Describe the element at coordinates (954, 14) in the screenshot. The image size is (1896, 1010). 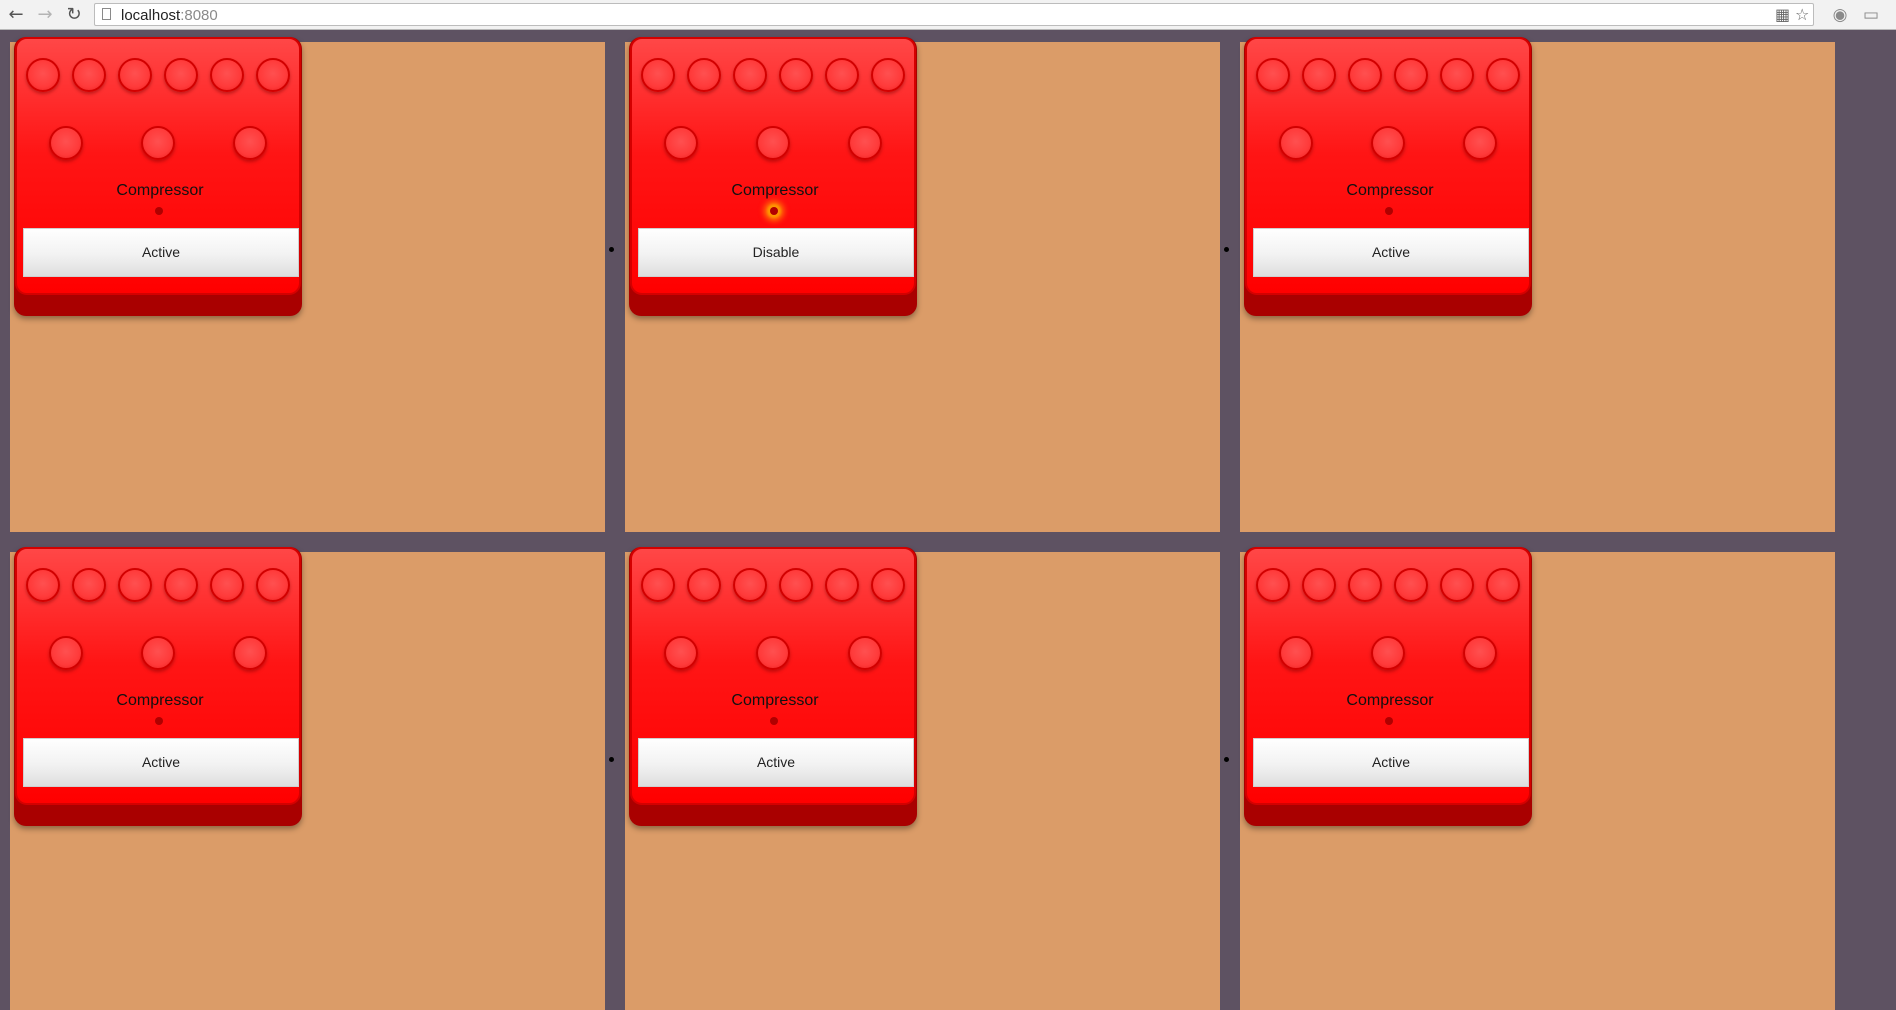
I see `address-bar: localhost:8080 ▦ ☆` at that location.